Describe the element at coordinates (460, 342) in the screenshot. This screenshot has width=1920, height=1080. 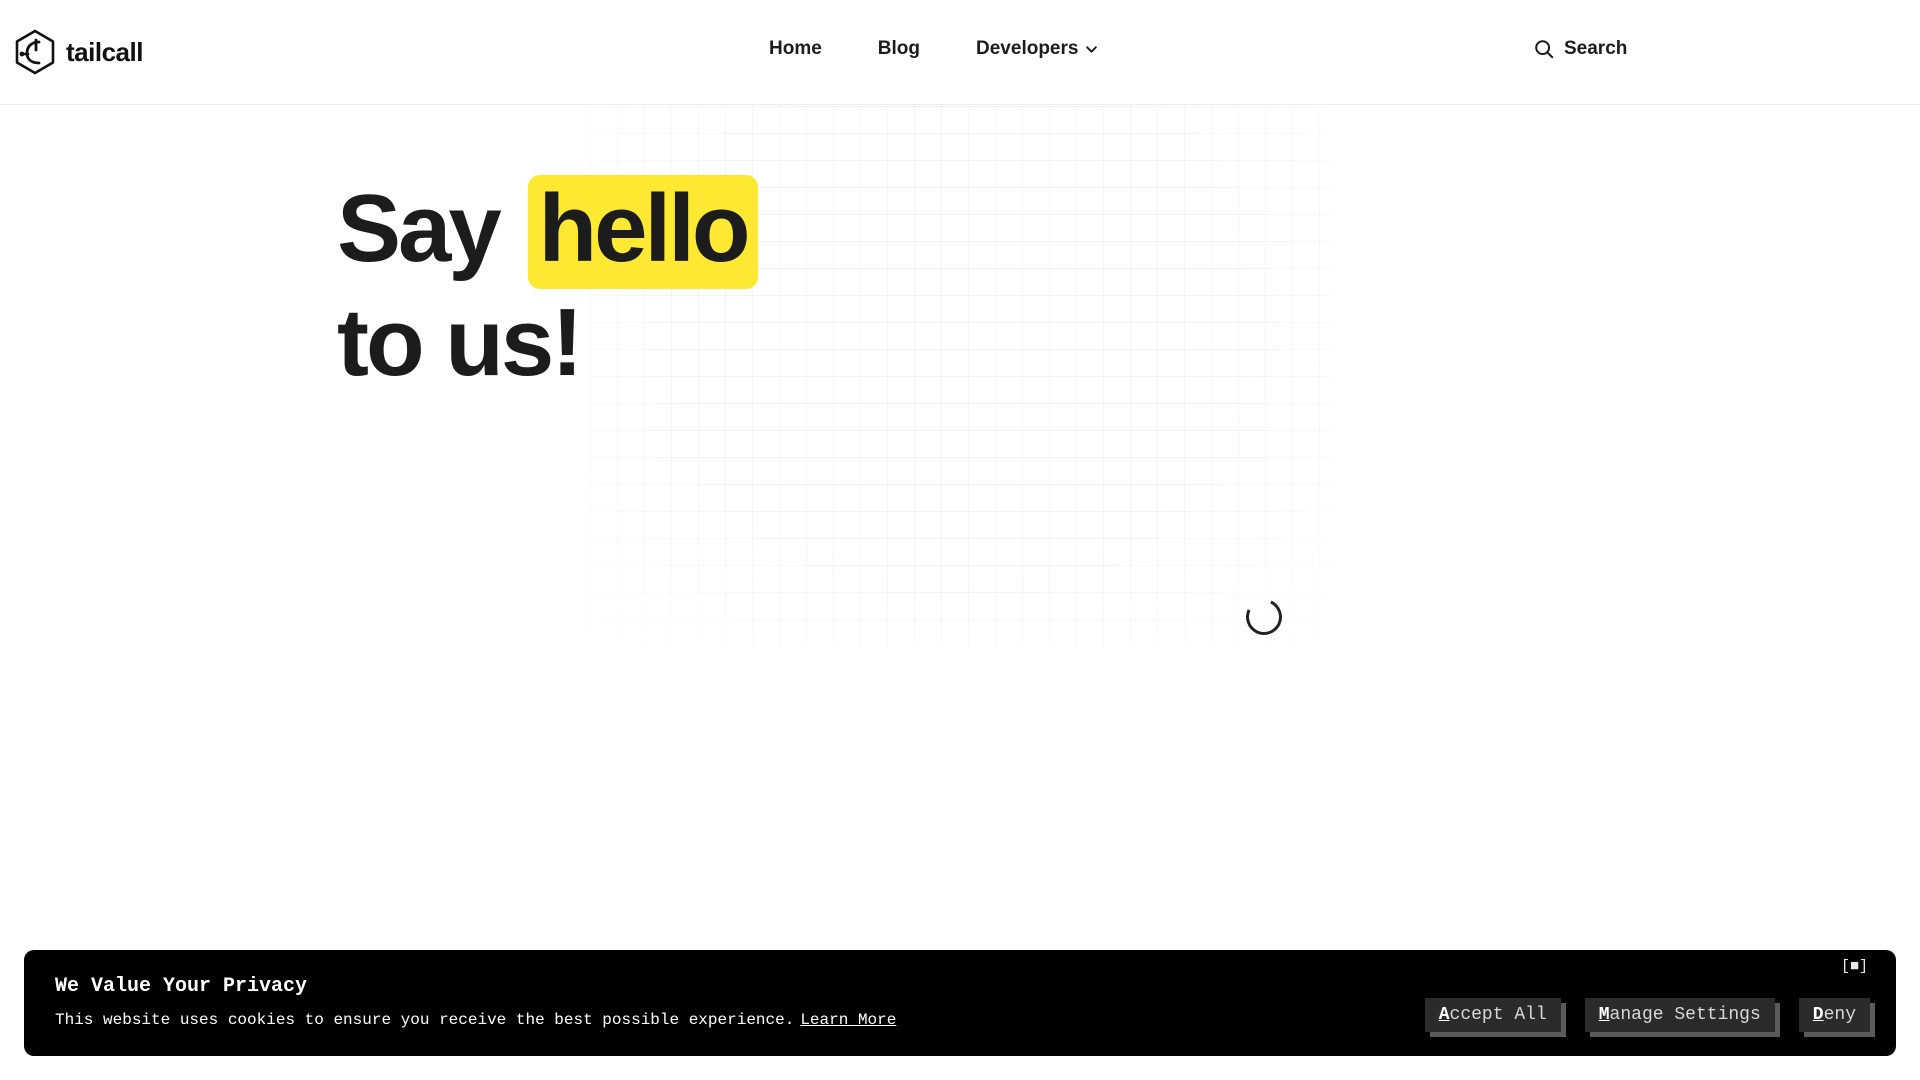
I see `hero-line-2: to us!` at that location.